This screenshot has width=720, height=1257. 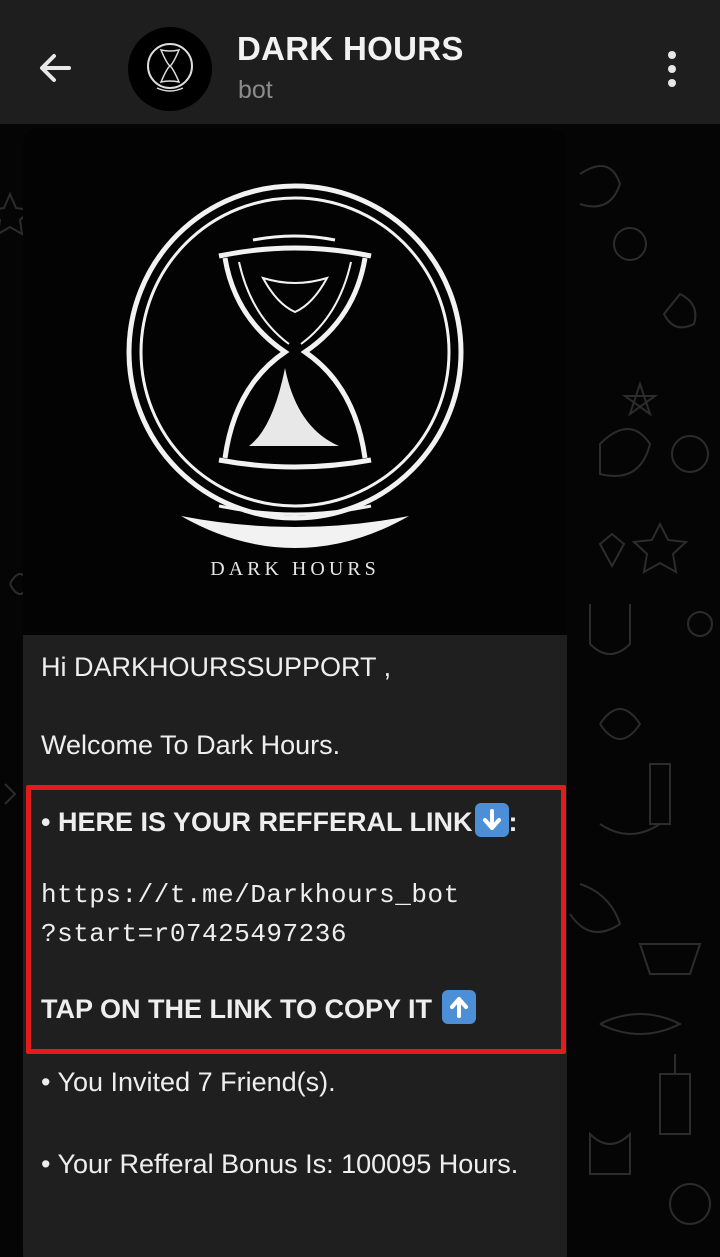 I want to click on more-vertical-icon, so click(x=672, y=55).